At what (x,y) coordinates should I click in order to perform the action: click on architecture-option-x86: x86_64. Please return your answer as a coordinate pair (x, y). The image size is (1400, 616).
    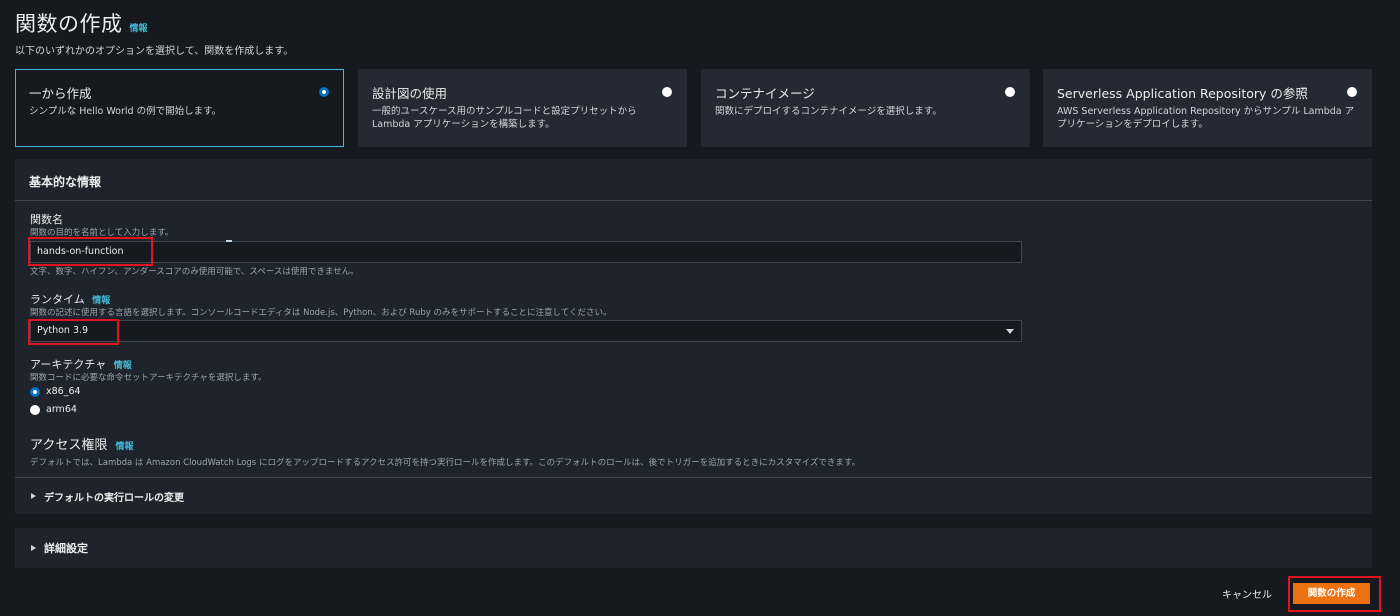
    Looking at the image, I should click on (55, 391).